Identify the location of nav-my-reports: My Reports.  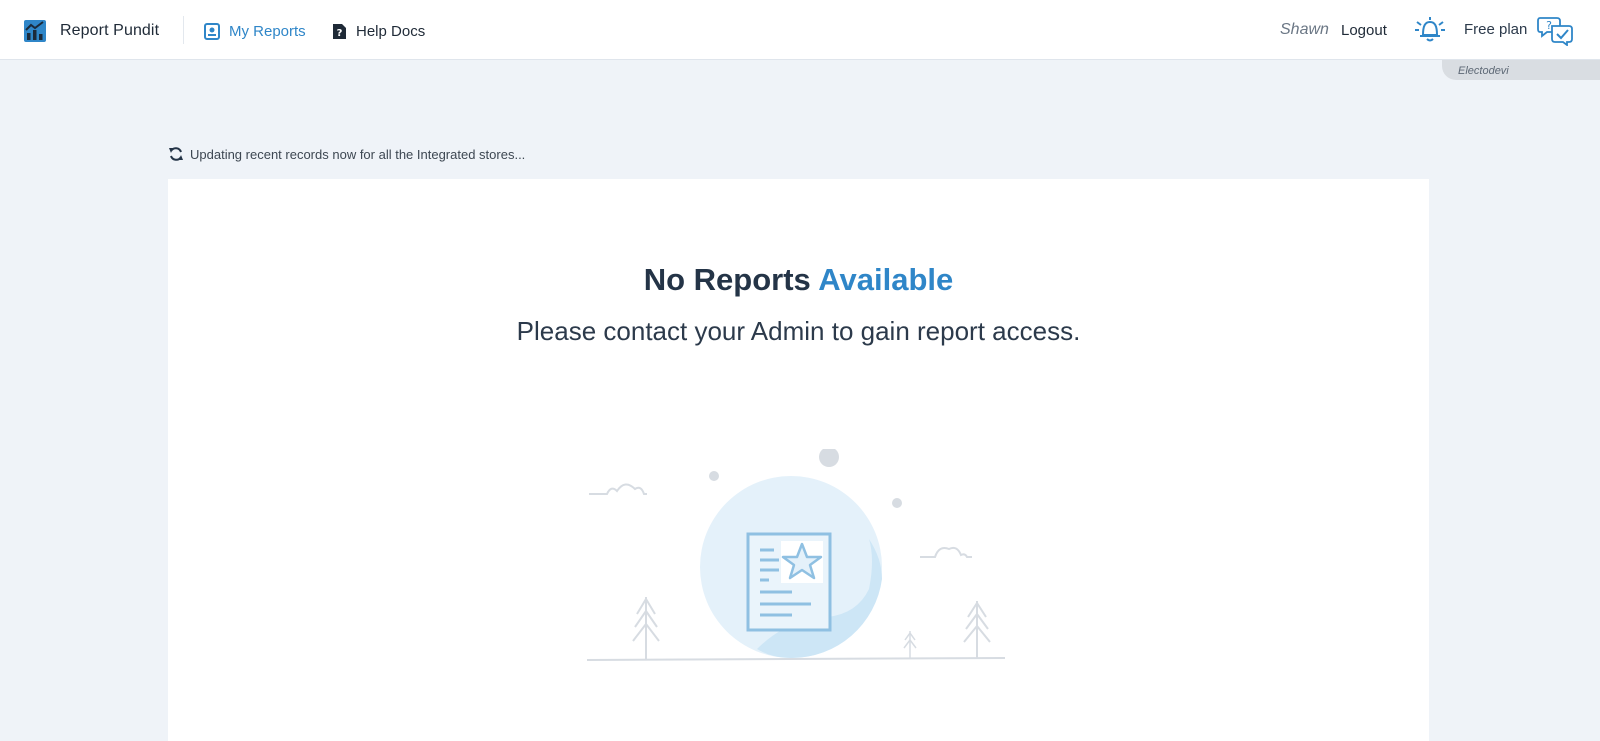
(255, 31).